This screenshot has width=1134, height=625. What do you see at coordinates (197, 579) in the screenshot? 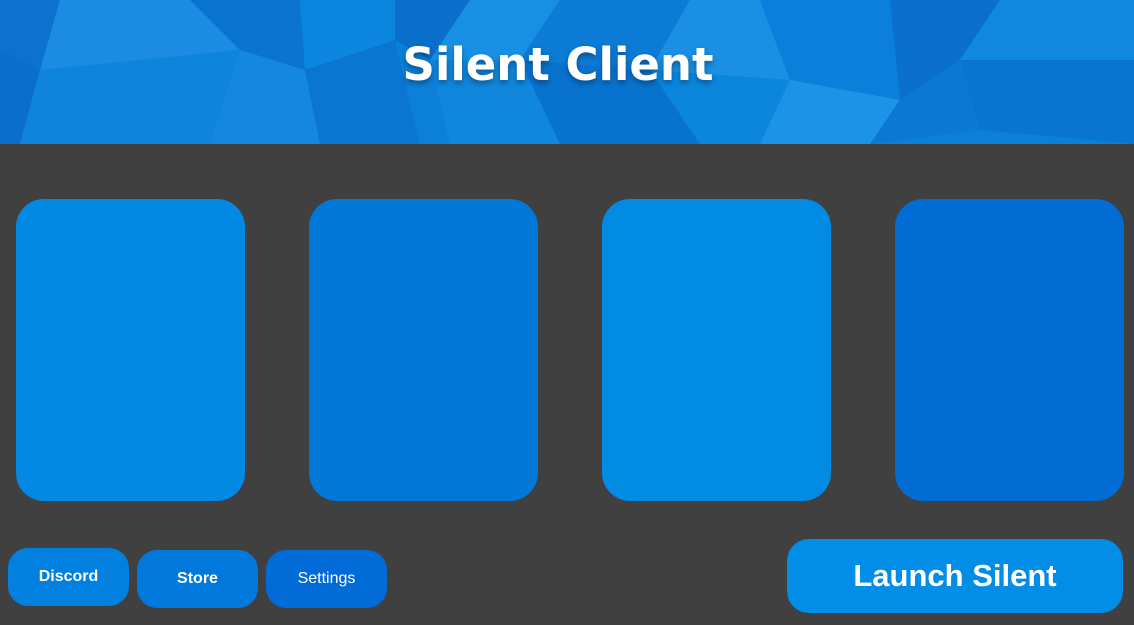
I see `store-button: Store` at bounding box center [197, 579].